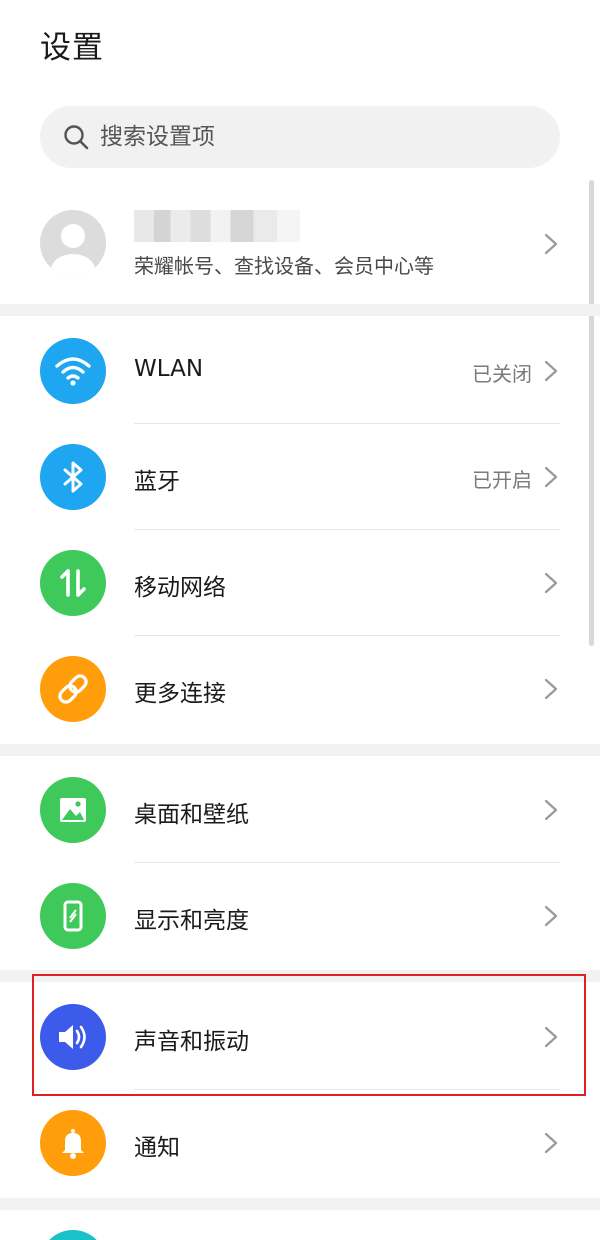 The image size is (600, 1240). I want to click on search-input, so click(320, 137).